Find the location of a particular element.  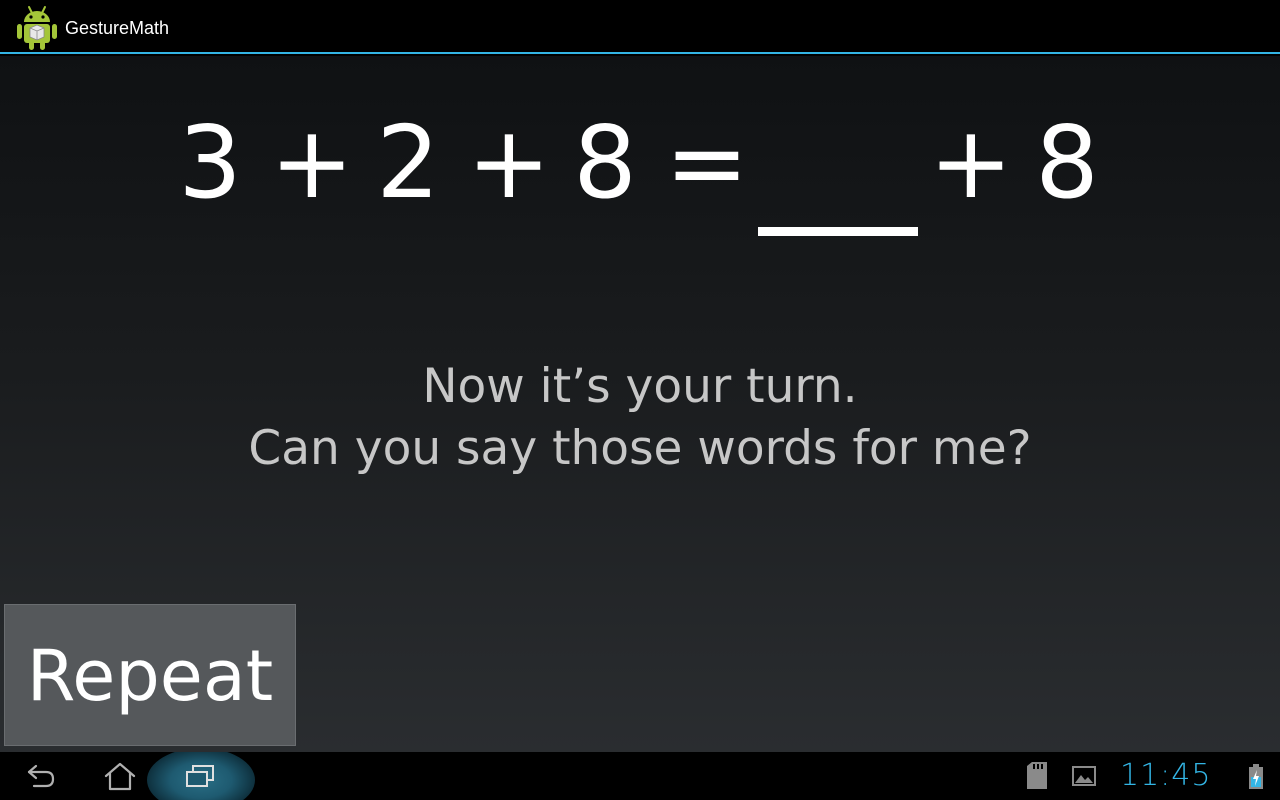

clock: 11:45 is located at coordinates (1166, 775).